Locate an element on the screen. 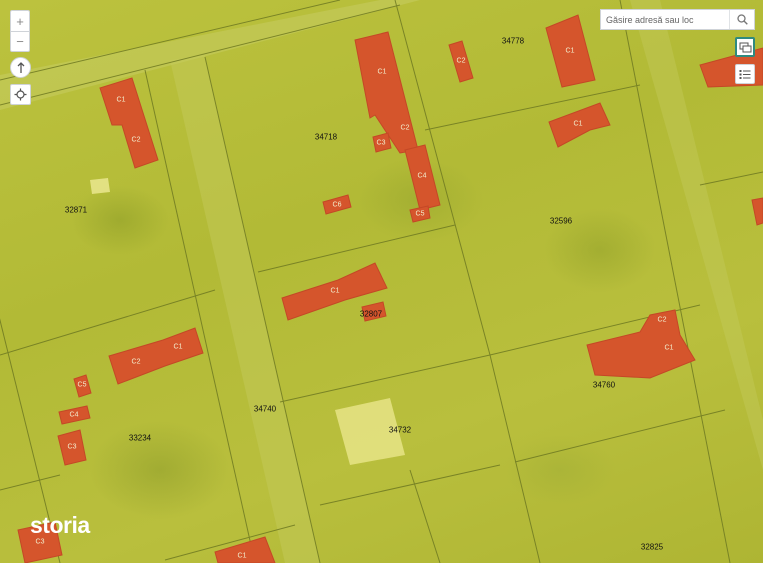  plus-icon: + is located at coordinates (20, 21).